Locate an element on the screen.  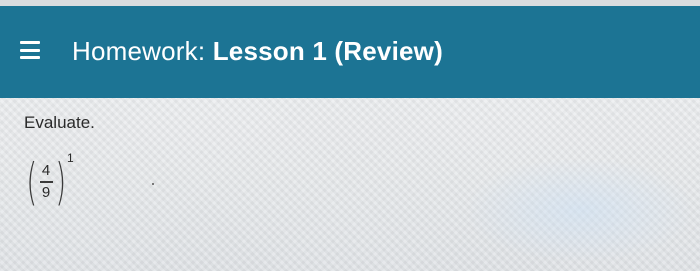
fraction: 4 9 is located at coordinates (46, 182).